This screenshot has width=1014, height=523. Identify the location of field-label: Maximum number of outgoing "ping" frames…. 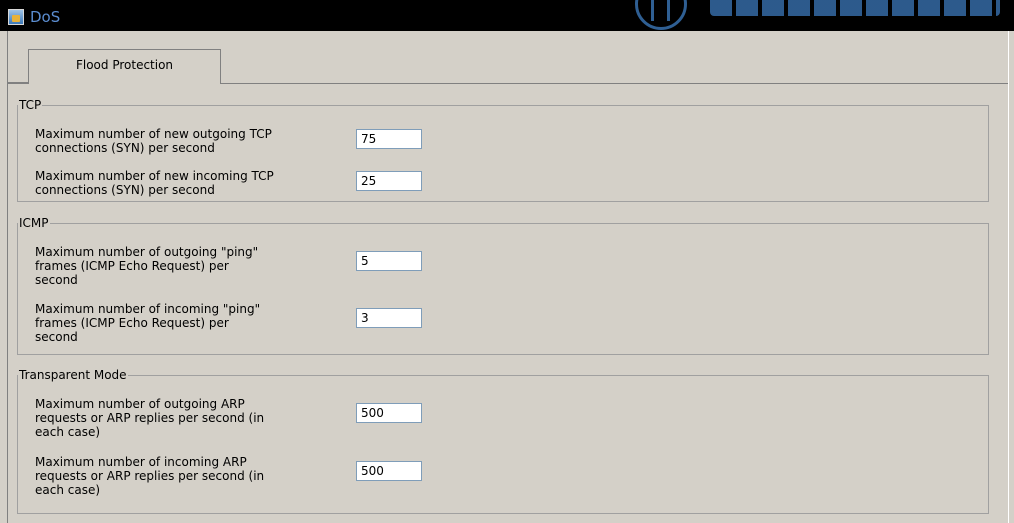
(147, 266).